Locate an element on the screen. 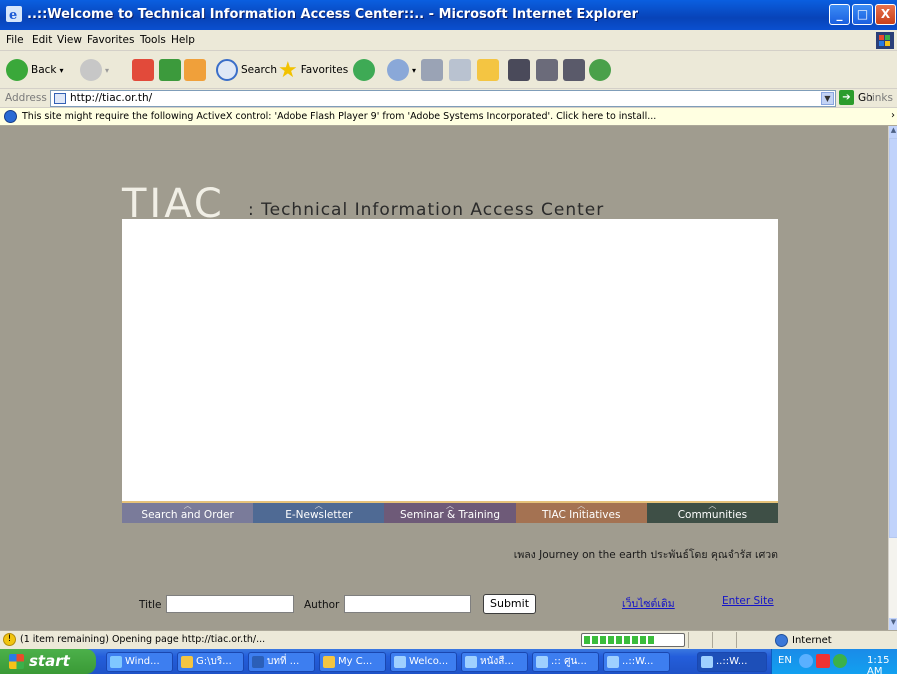 This screenshot has width=897, height=674. address-url: http://tiac.or.th/ is located at coordinates (111, 98).